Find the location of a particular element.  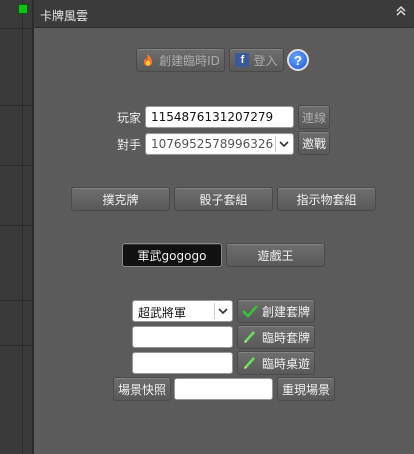

deck-yugioh-button: 遊戲王 is located at coordinates (275, 255).